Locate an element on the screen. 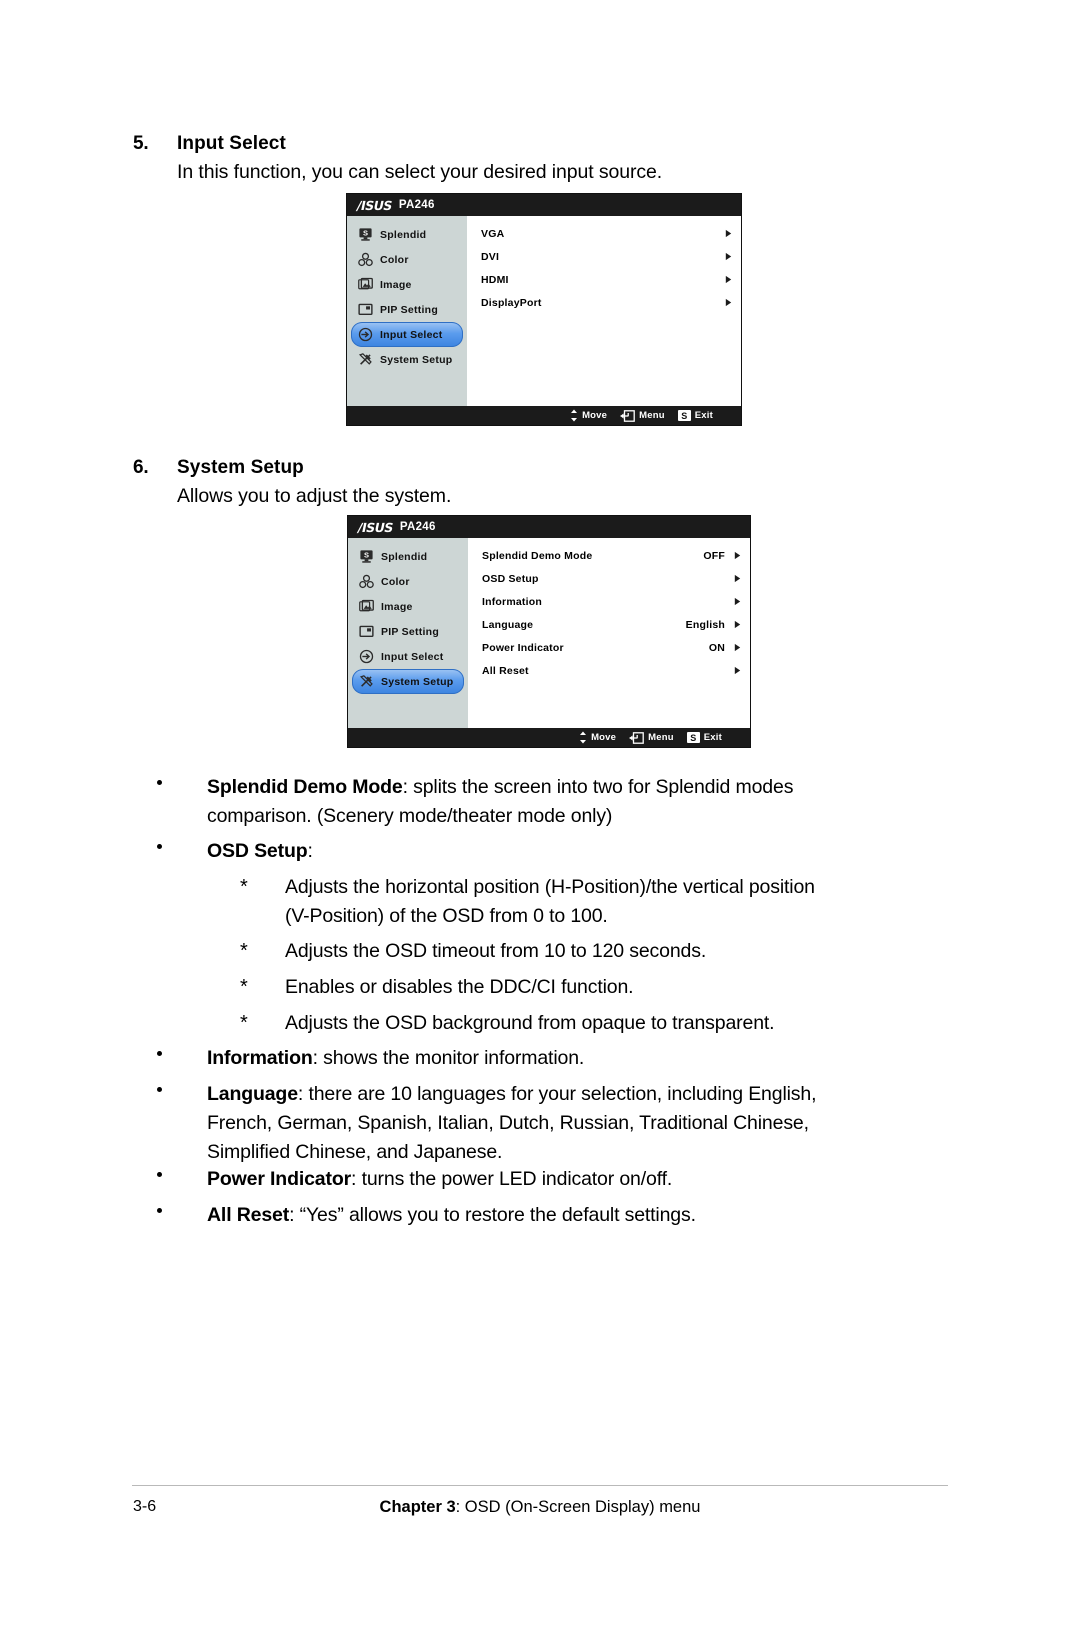 The width and height of the screenshot is (1080, 1627). menu-option-label: Splendid Demo Mode is located at coordinates (537, 555).